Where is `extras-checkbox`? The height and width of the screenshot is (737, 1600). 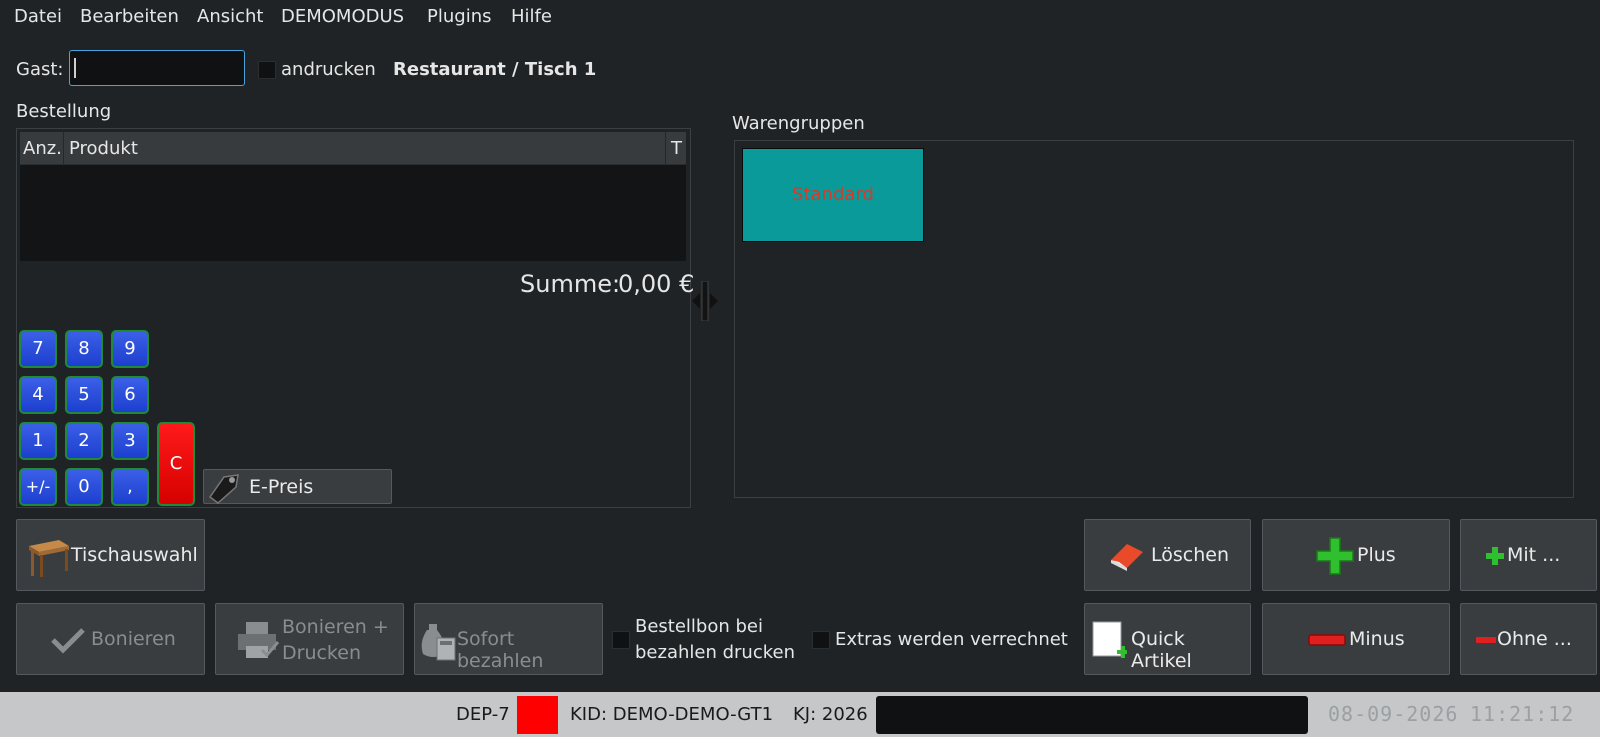 extras-checkbox is located at coordinates (821, 640).